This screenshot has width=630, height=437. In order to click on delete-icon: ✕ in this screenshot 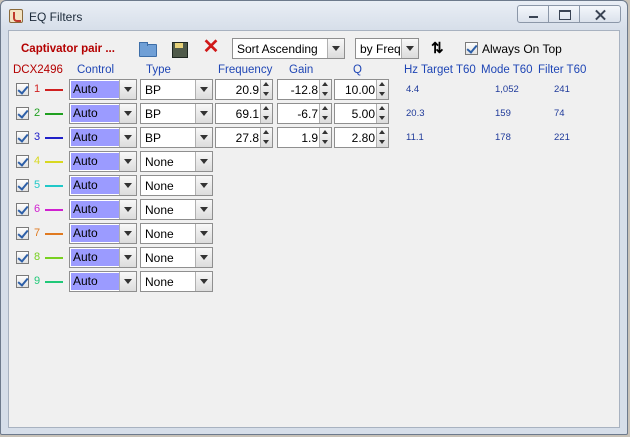, I will do `click(211, 47)`.